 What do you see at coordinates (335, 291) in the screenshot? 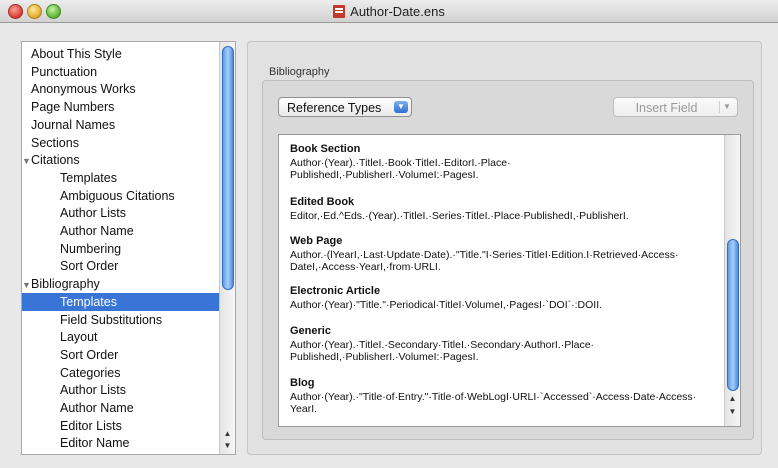
I see `entry-title: Electronic Article` at bounding box center [335, 291].